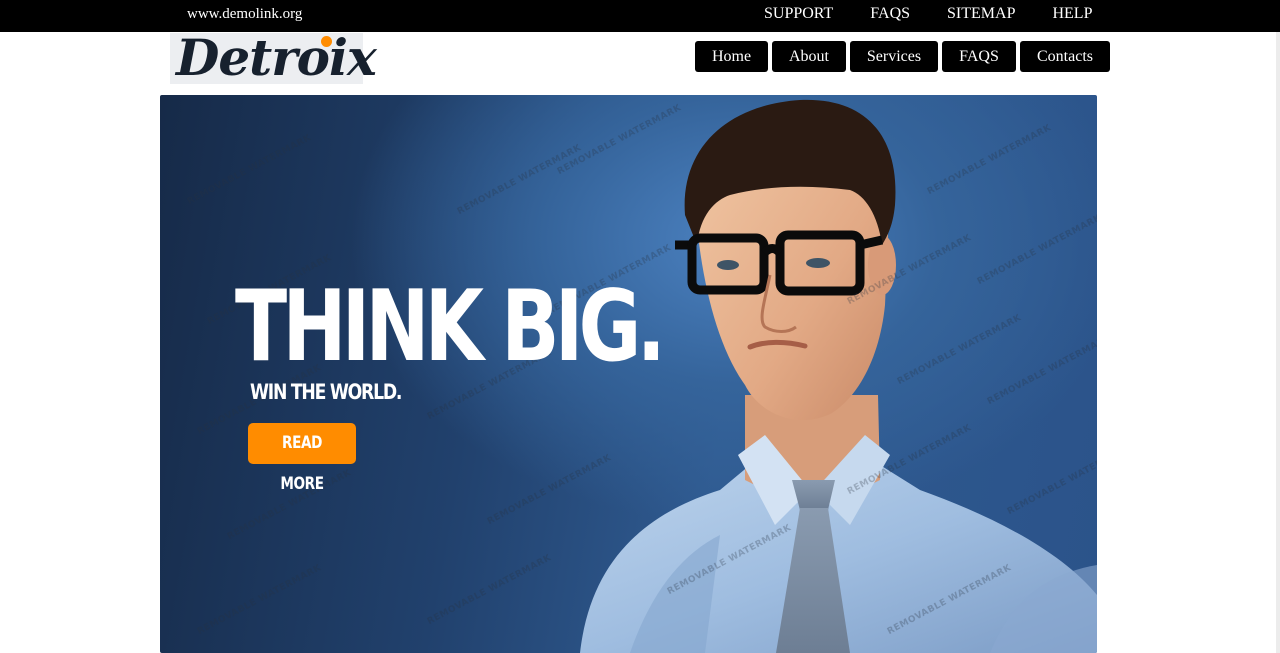  I want to click on logo-dot-icon, so click(326, 41).